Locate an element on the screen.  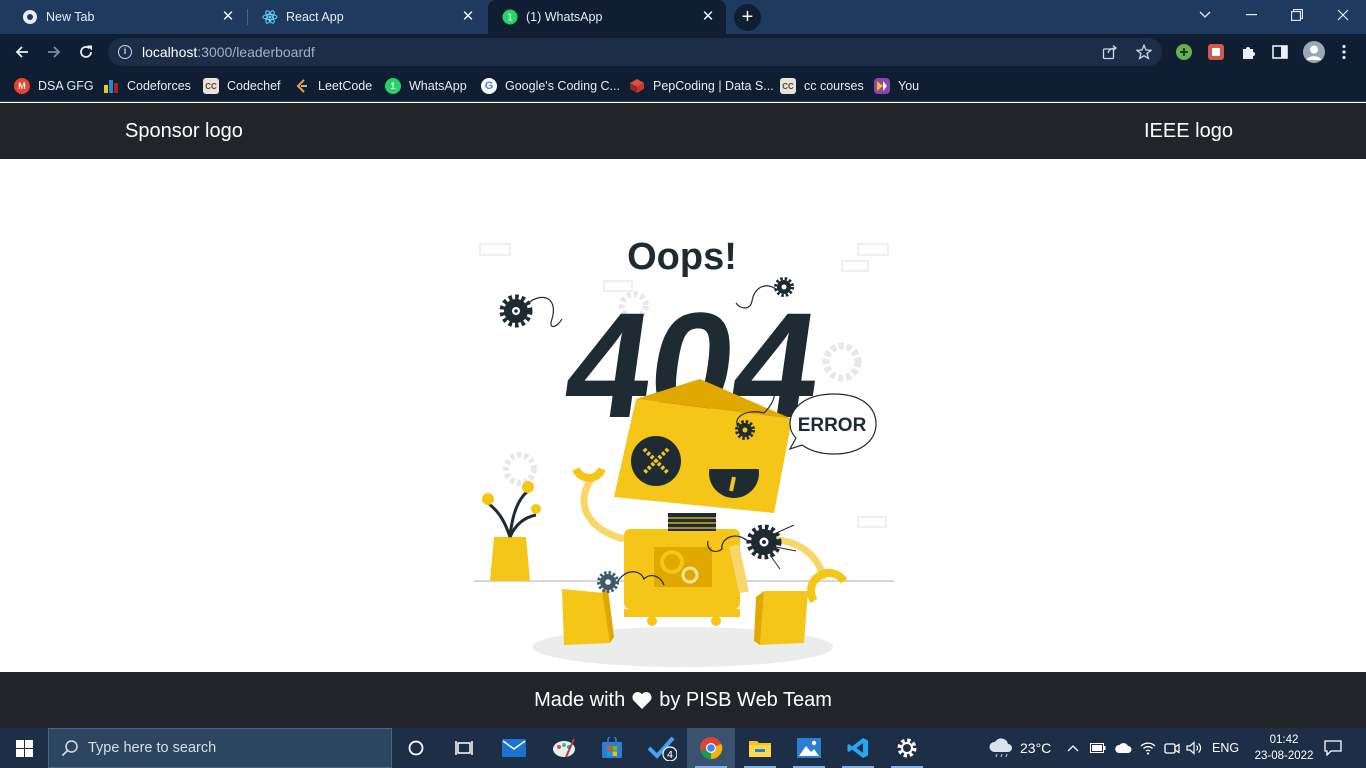
minimize-icon is located at coordinates (1251, 15).